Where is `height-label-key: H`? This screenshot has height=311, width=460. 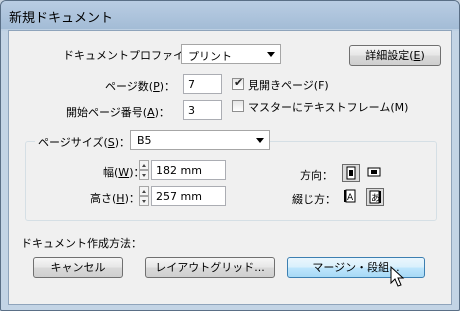
height-label-key: H is located at coordinates (120, 198).